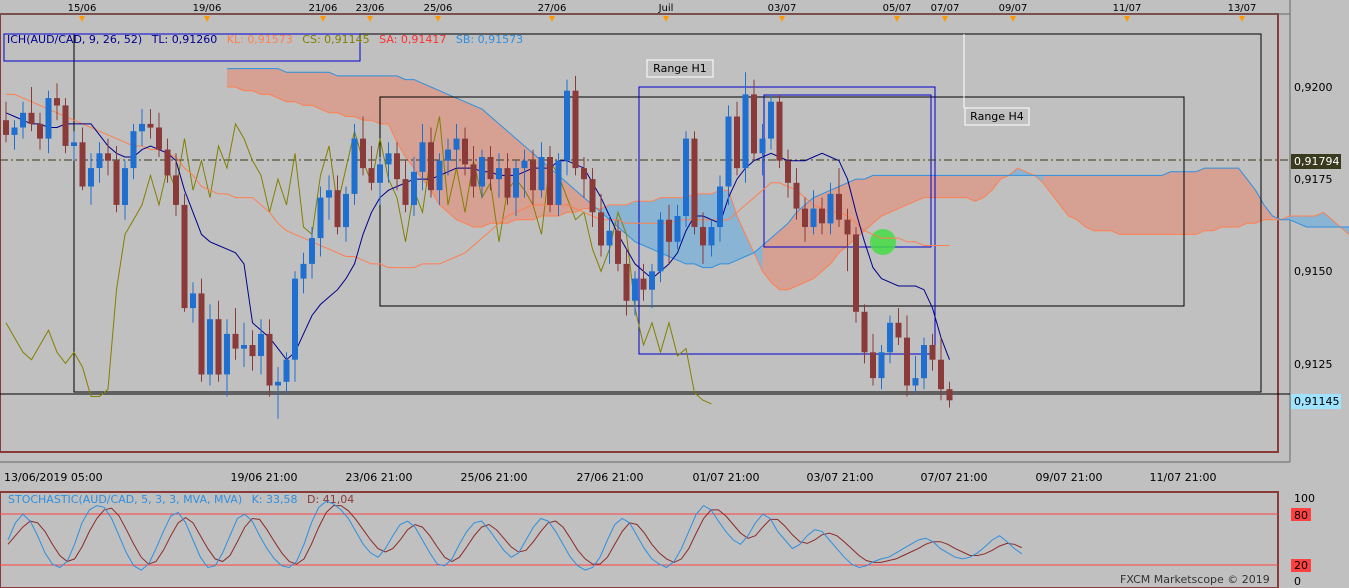 Image resolution: width=1349 pixels, height=588 pixels. I want to click on stochastic-d-label: D: 41,04, so click(330, 499).